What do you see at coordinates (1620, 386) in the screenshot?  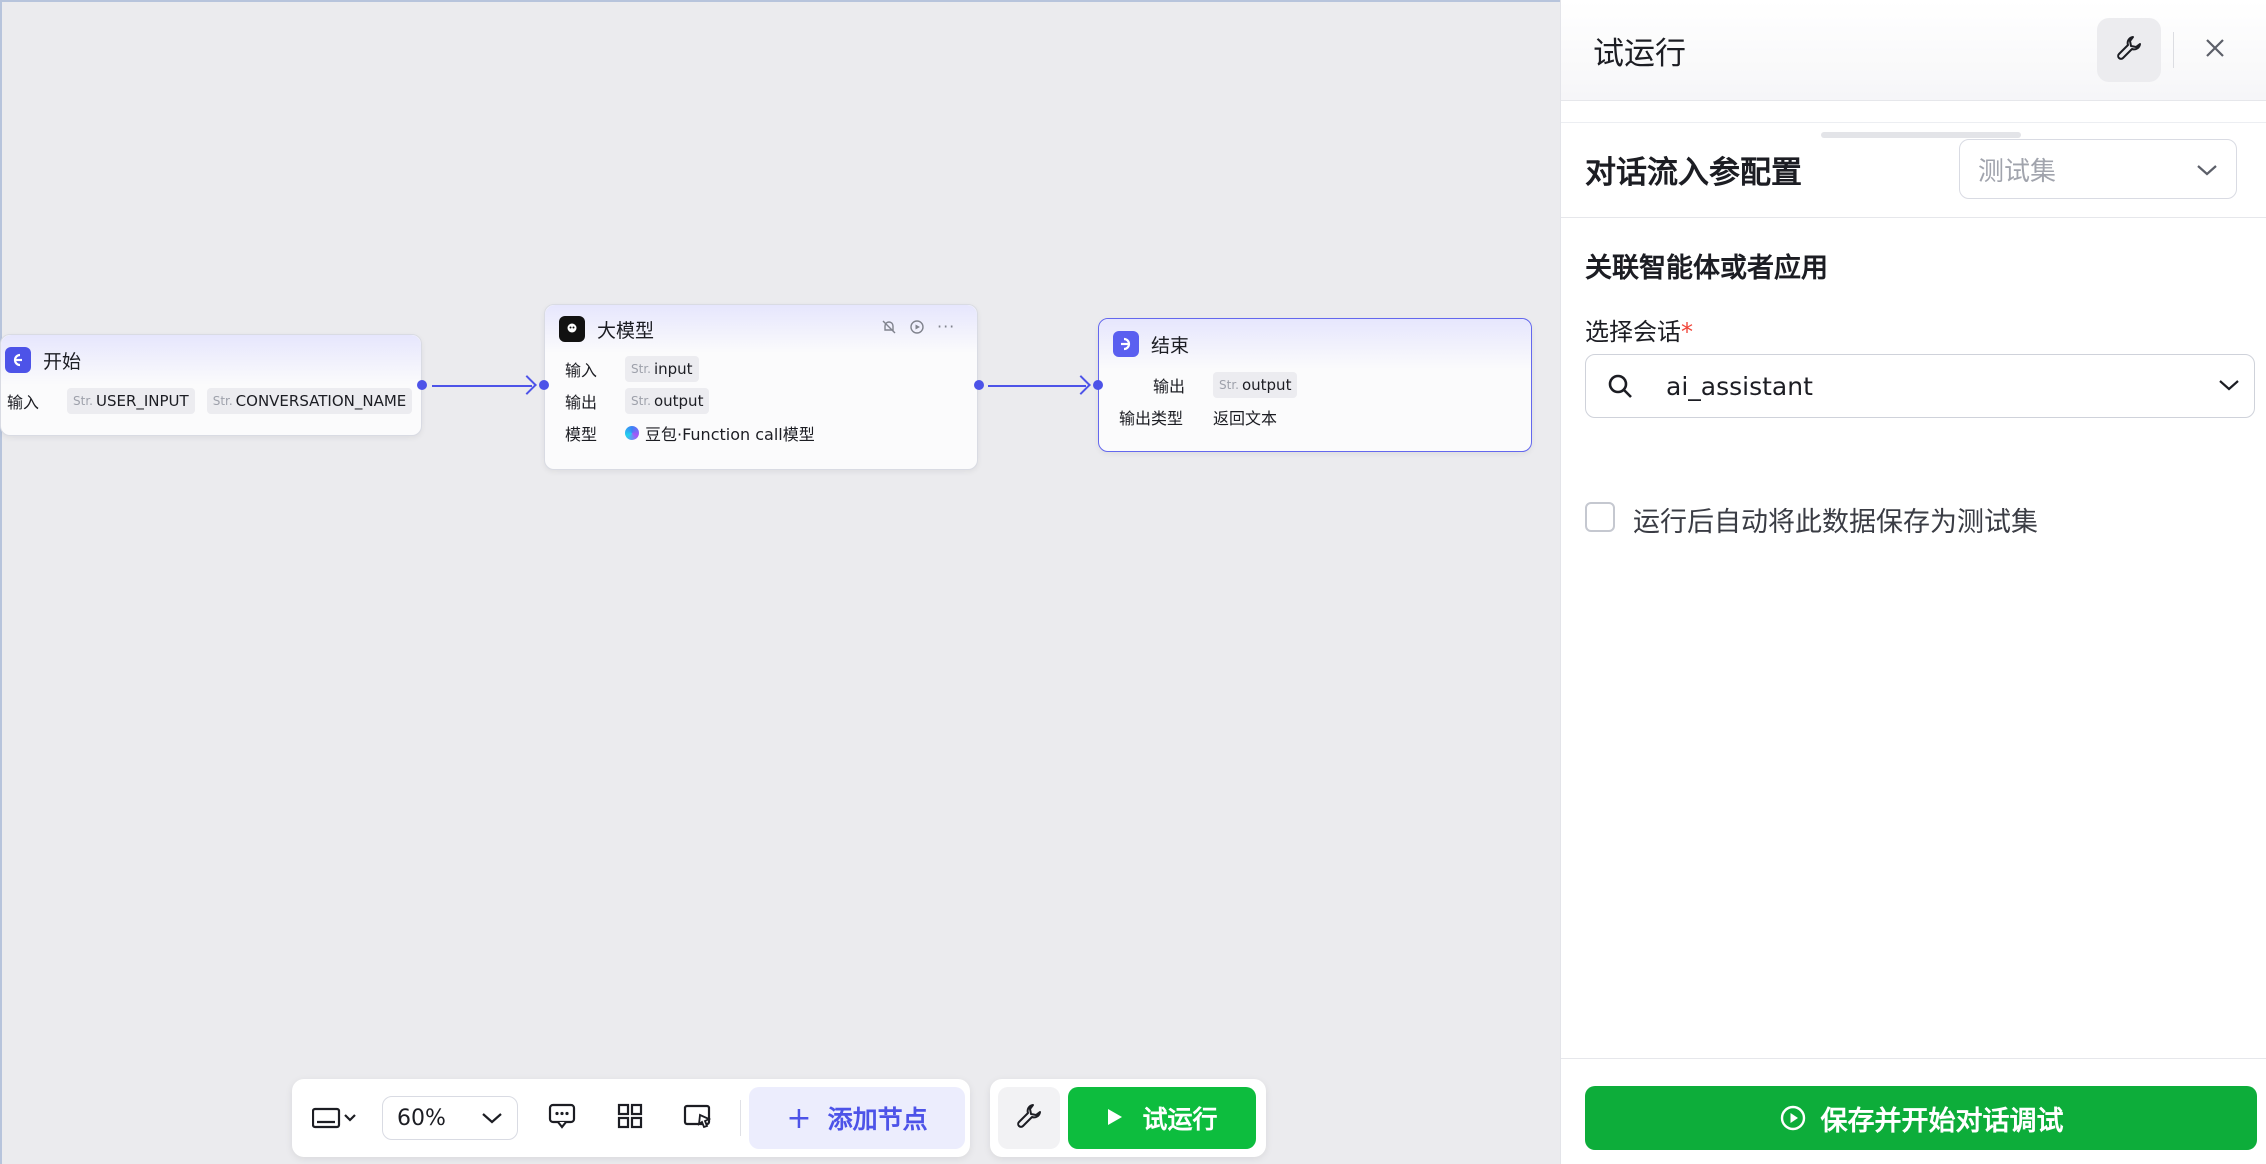 I see `search-icon` at bounding box center [1620, 386].